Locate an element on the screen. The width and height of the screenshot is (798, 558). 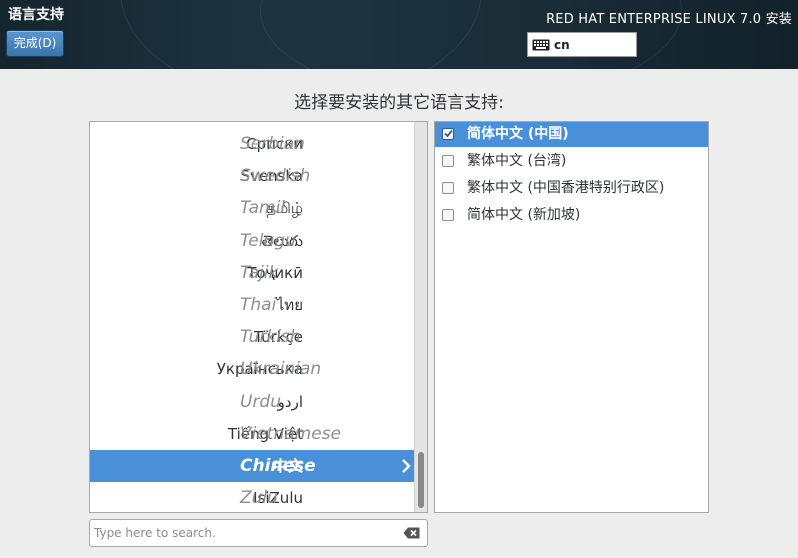
language-row: Tiếng Việt Vietnamese is located at coordinates (252, 434).